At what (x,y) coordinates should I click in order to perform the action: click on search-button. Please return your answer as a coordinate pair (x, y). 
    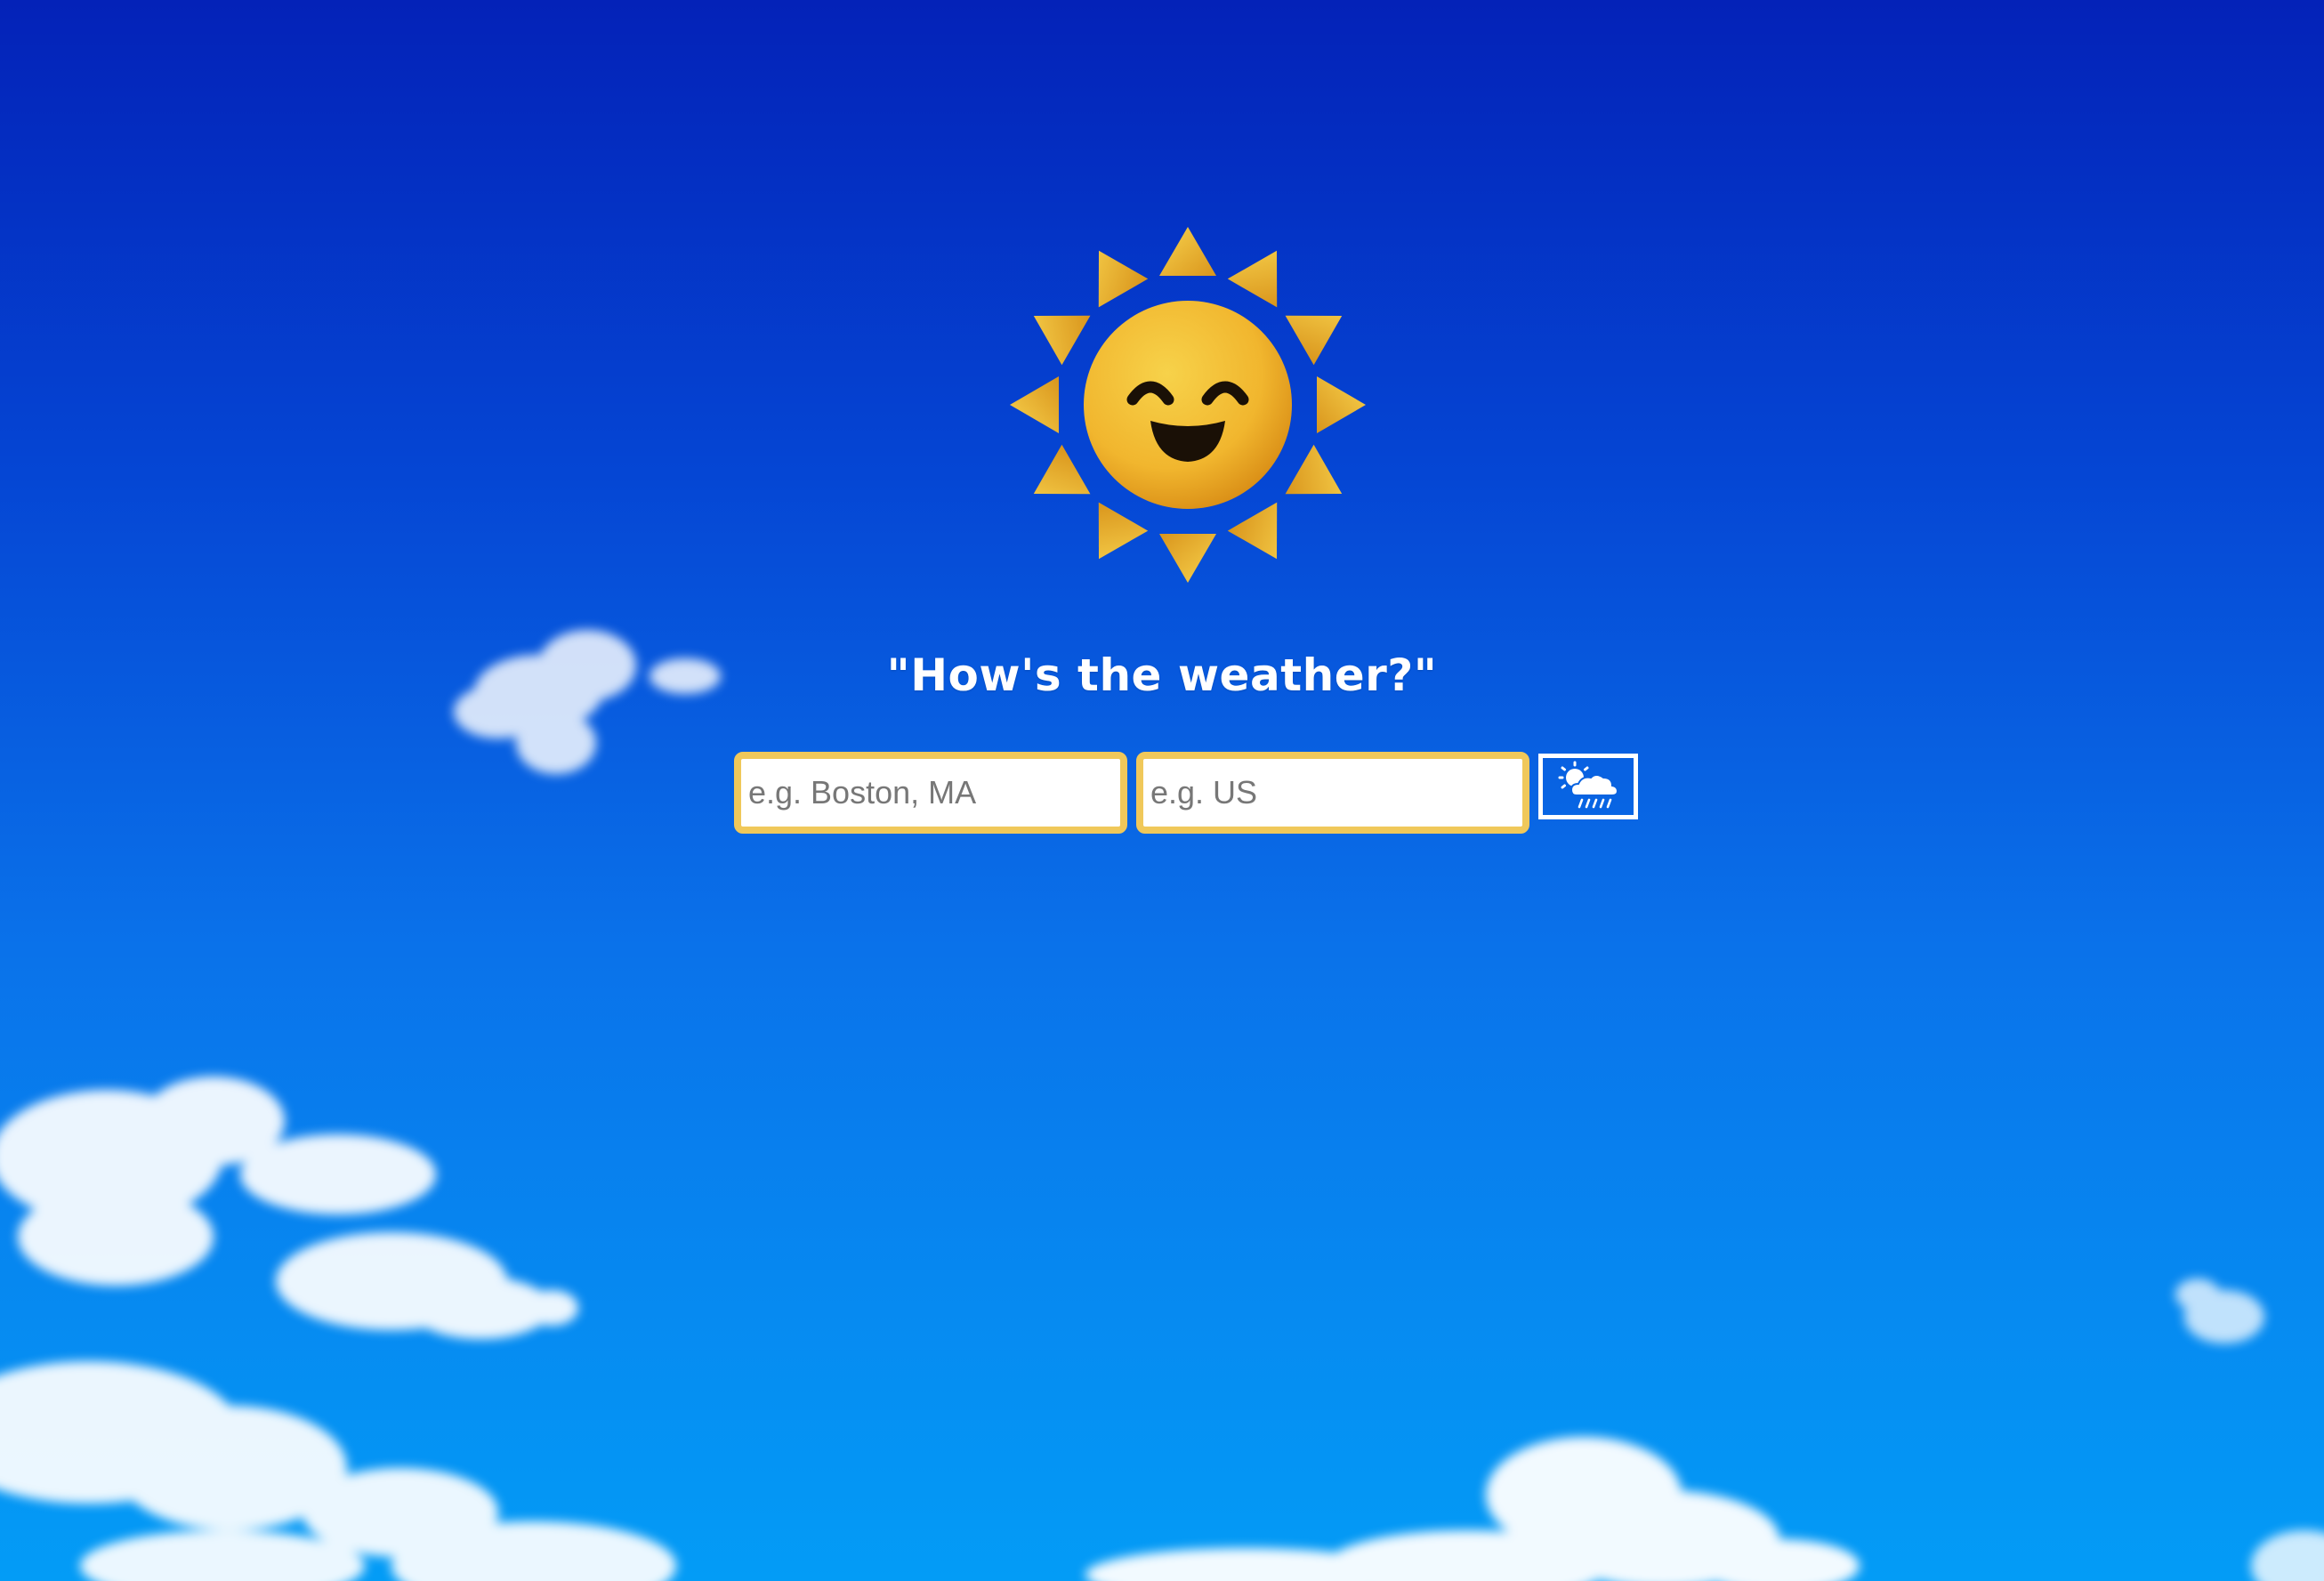
    Looking at the image, I should click on (1588, 786).